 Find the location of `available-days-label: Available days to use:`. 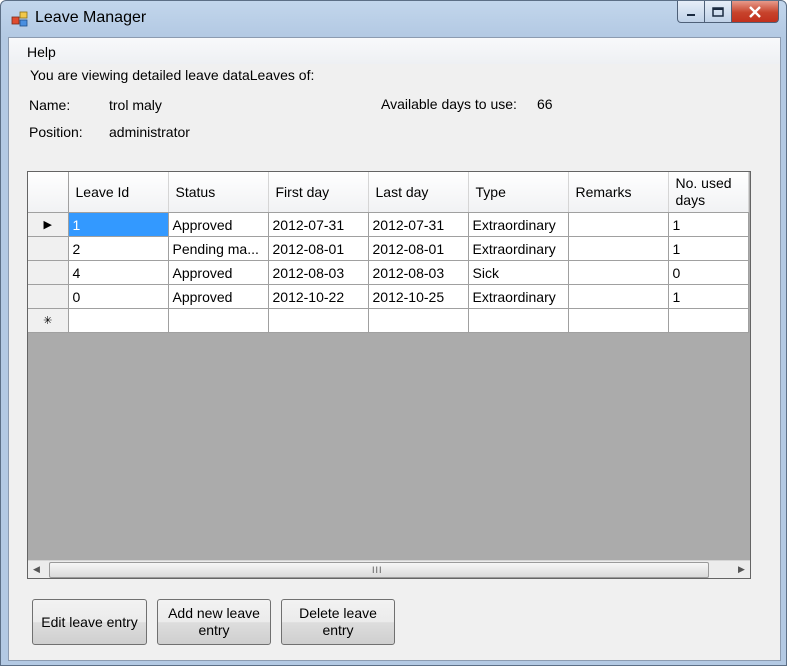

available-days-label: Available days to use: is located at coordinates (449, 104).